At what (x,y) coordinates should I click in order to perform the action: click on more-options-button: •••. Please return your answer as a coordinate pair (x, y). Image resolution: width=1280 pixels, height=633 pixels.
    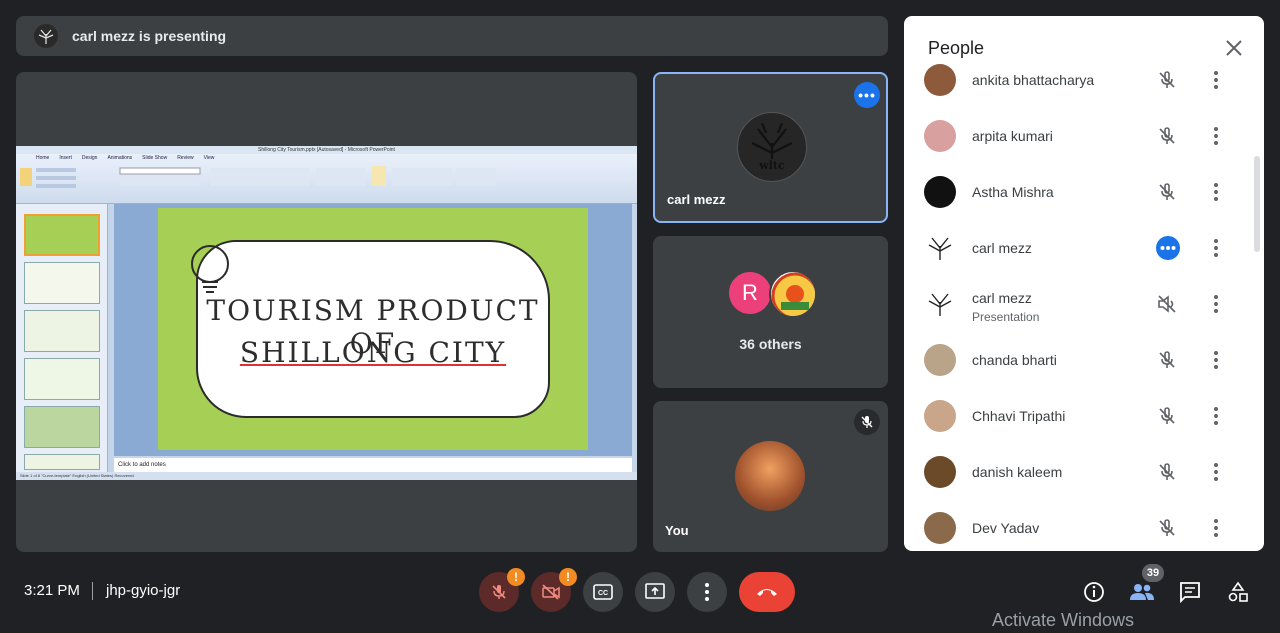
    Looking at the image, I should click on (867, 95).